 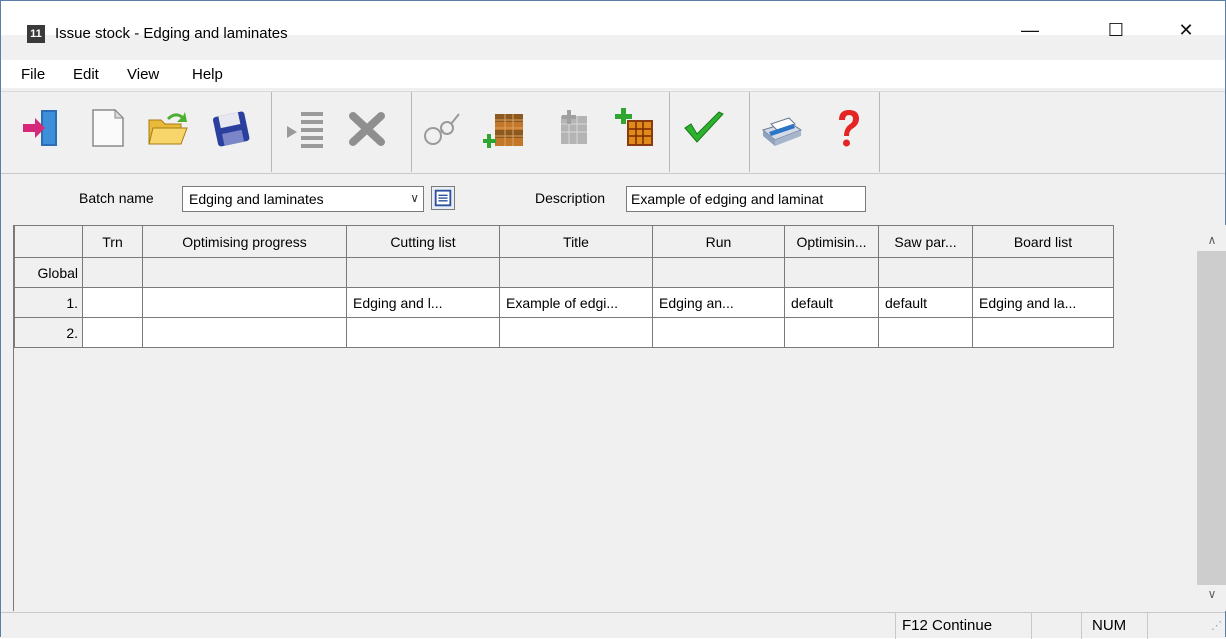 What do you see at coordinates (1043, 241) in the screenshot?
I see `column-header: Board list` at bounding box center [1043, 241].